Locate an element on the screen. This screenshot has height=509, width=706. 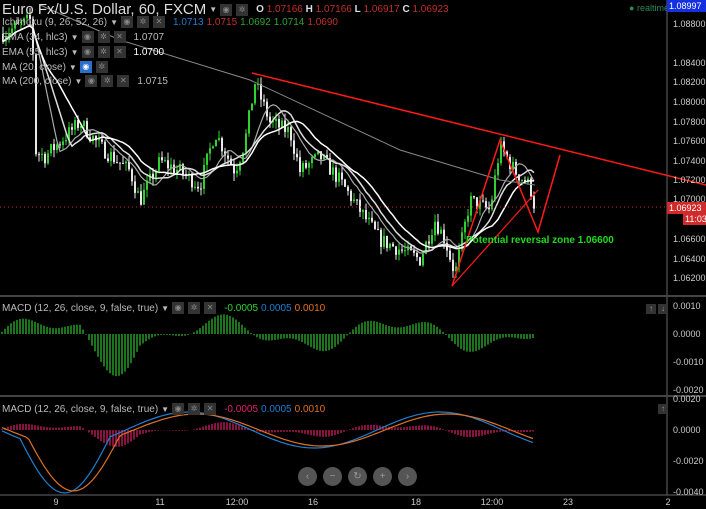
indicator-label: MA (200, close) is located at coordinates (36, 81).